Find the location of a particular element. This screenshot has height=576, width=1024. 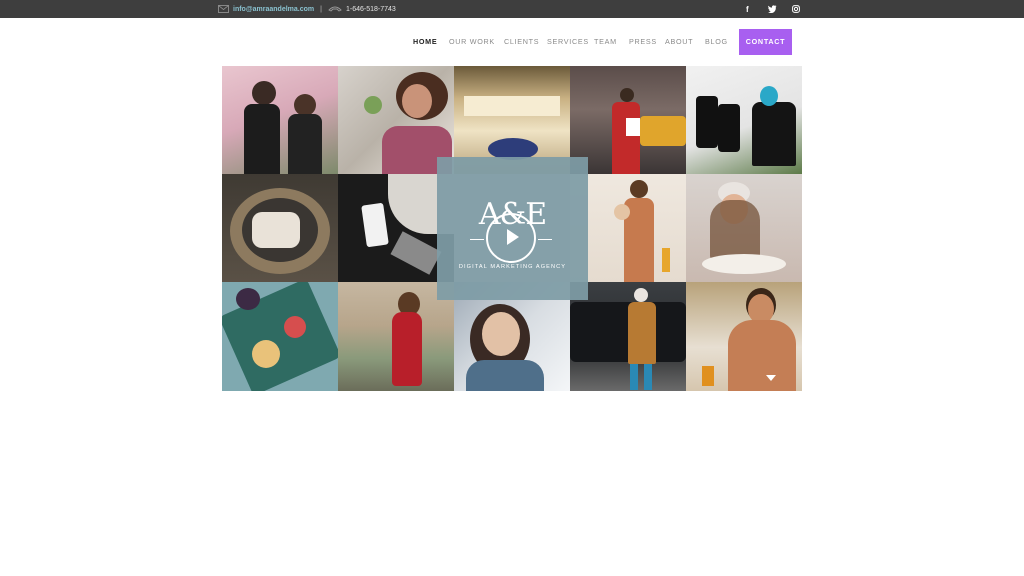

twitter-icon is located at coordinates (772, 9).